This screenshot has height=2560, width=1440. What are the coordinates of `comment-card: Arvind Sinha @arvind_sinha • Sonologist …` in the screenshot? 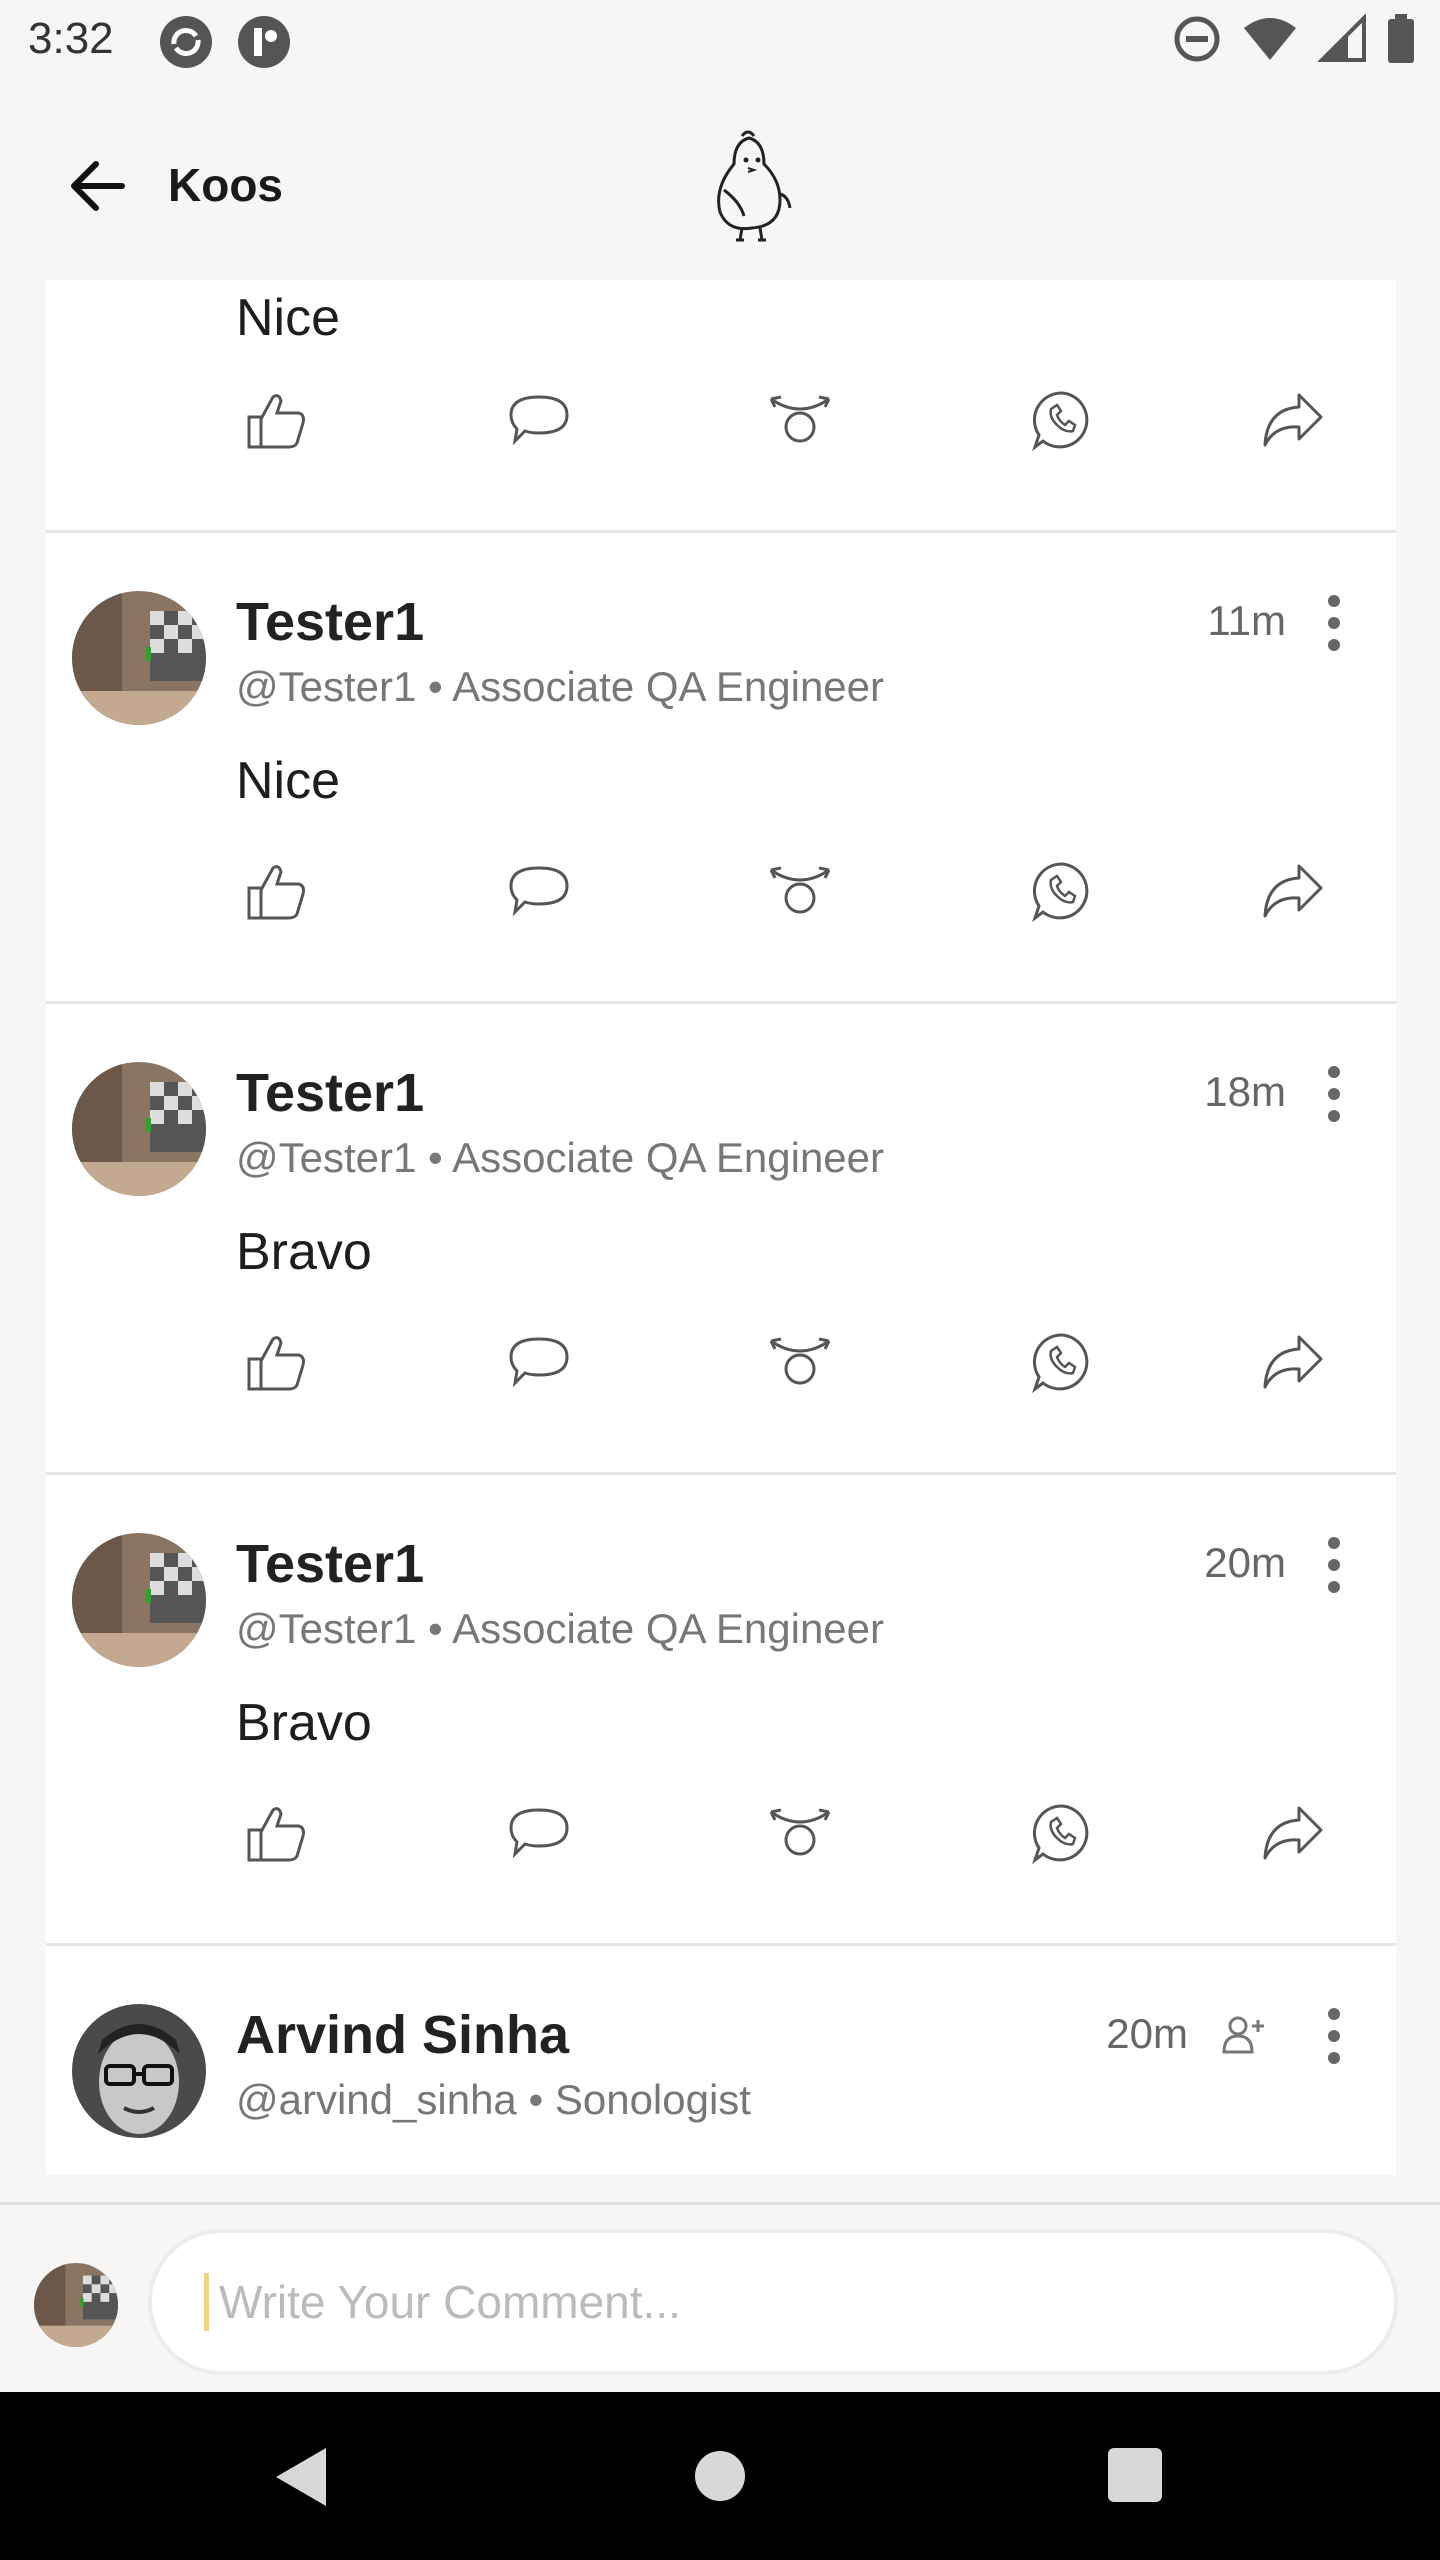 It's located at (721, 2060).